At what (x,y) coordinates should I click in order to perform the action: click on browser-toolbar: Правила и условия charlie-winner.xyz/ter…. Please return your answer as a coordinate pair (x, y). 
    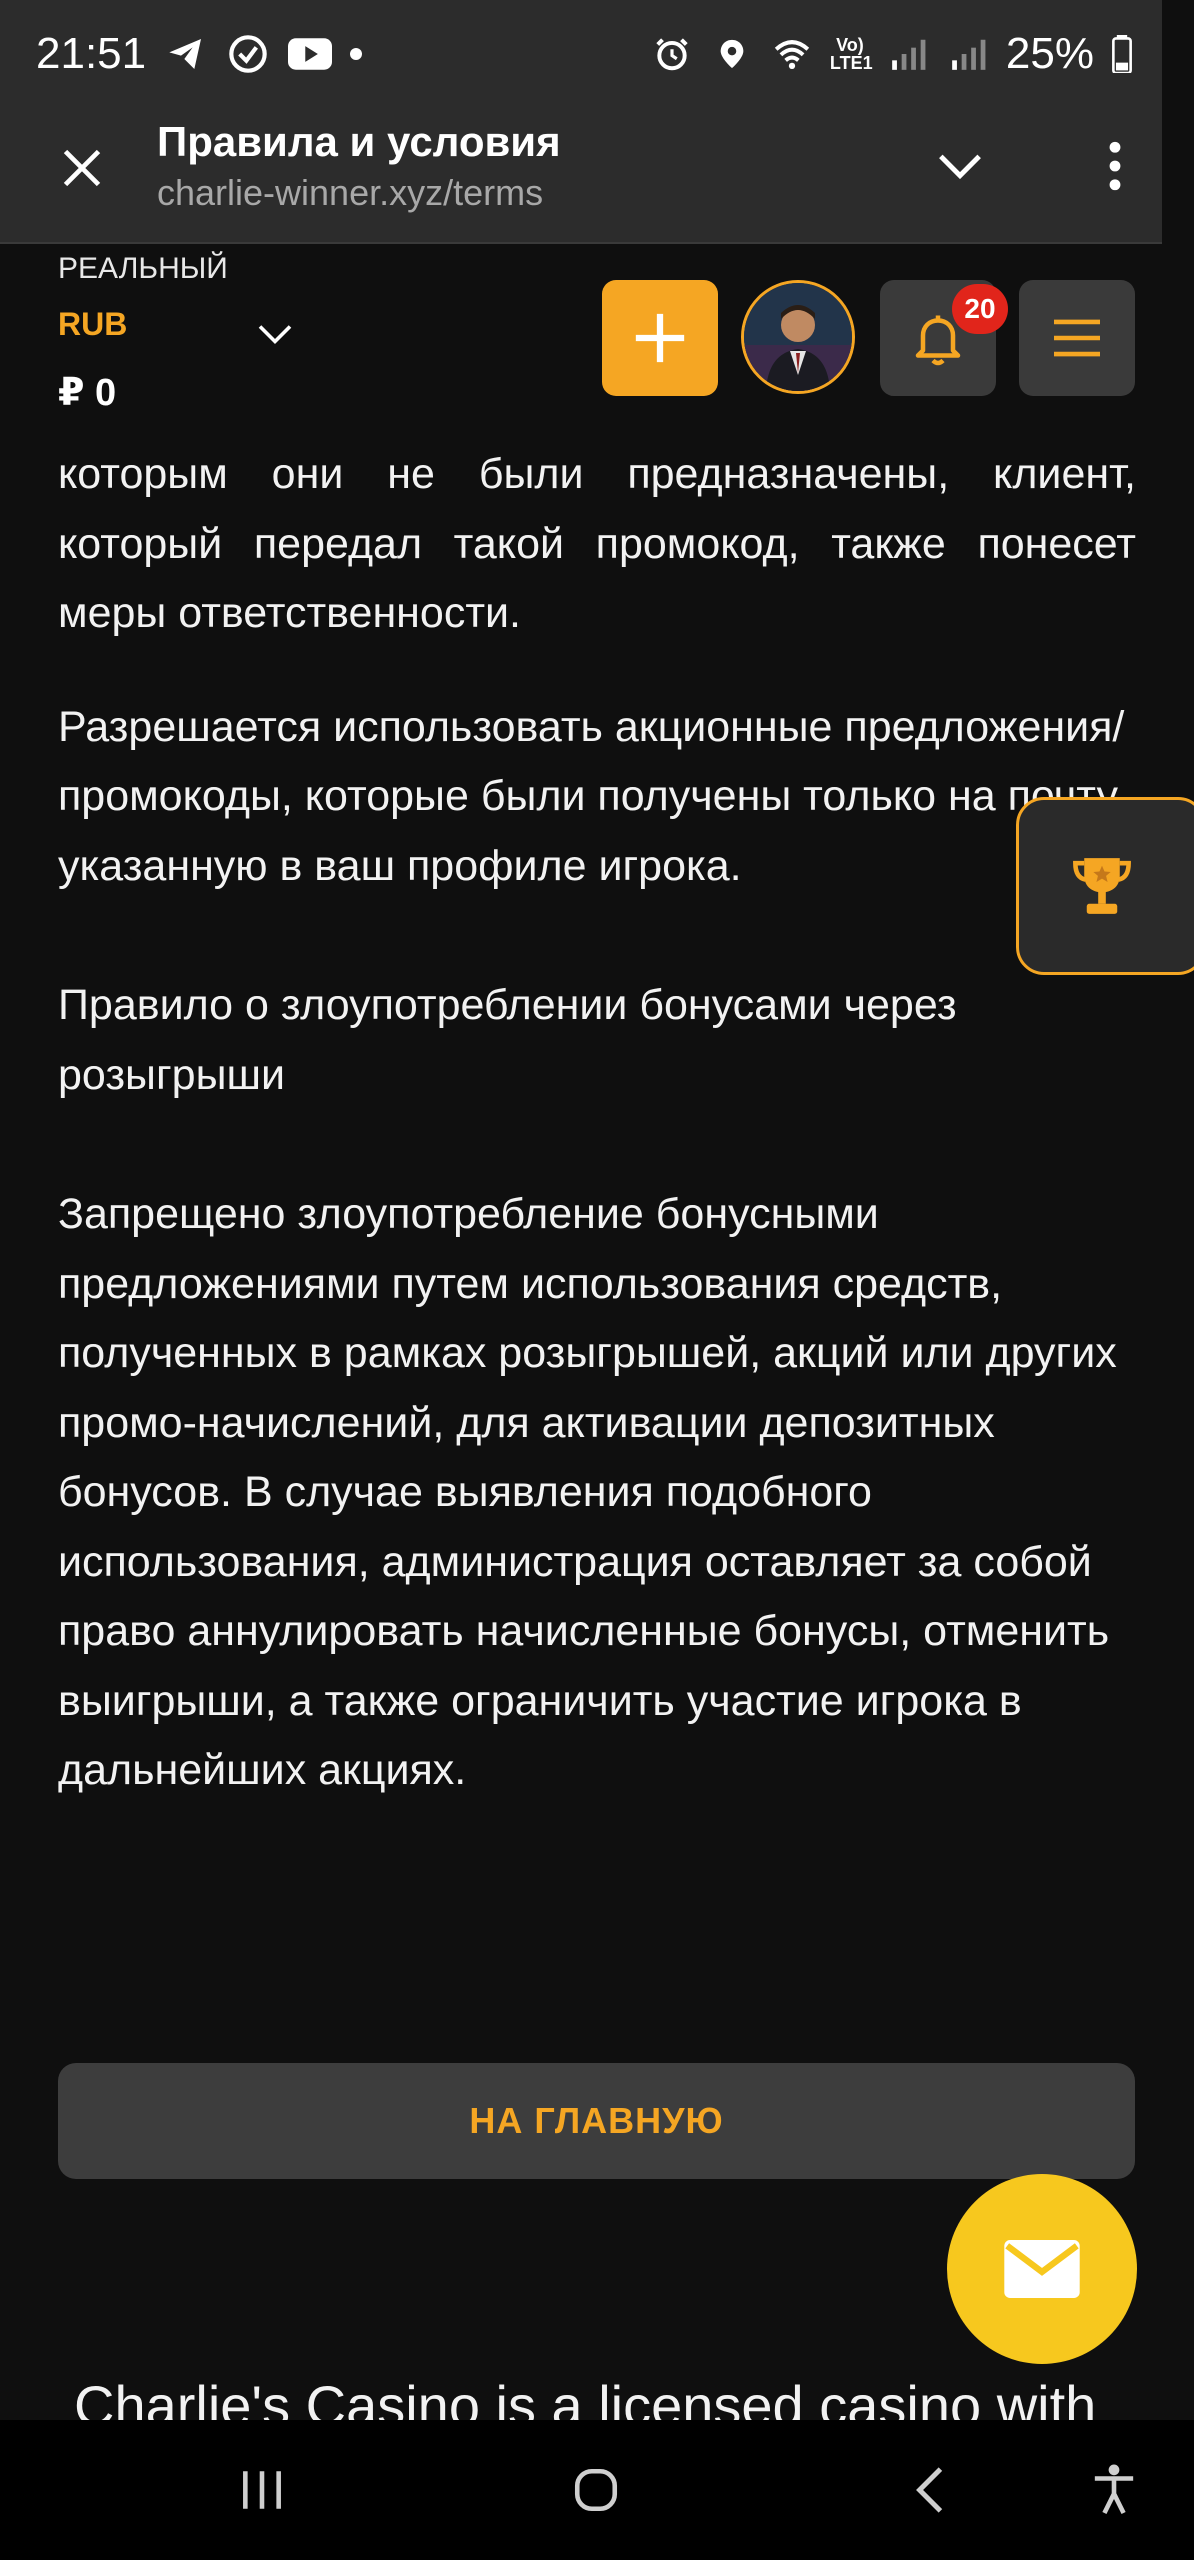
    Looking at the image, I should click on (581, 176).